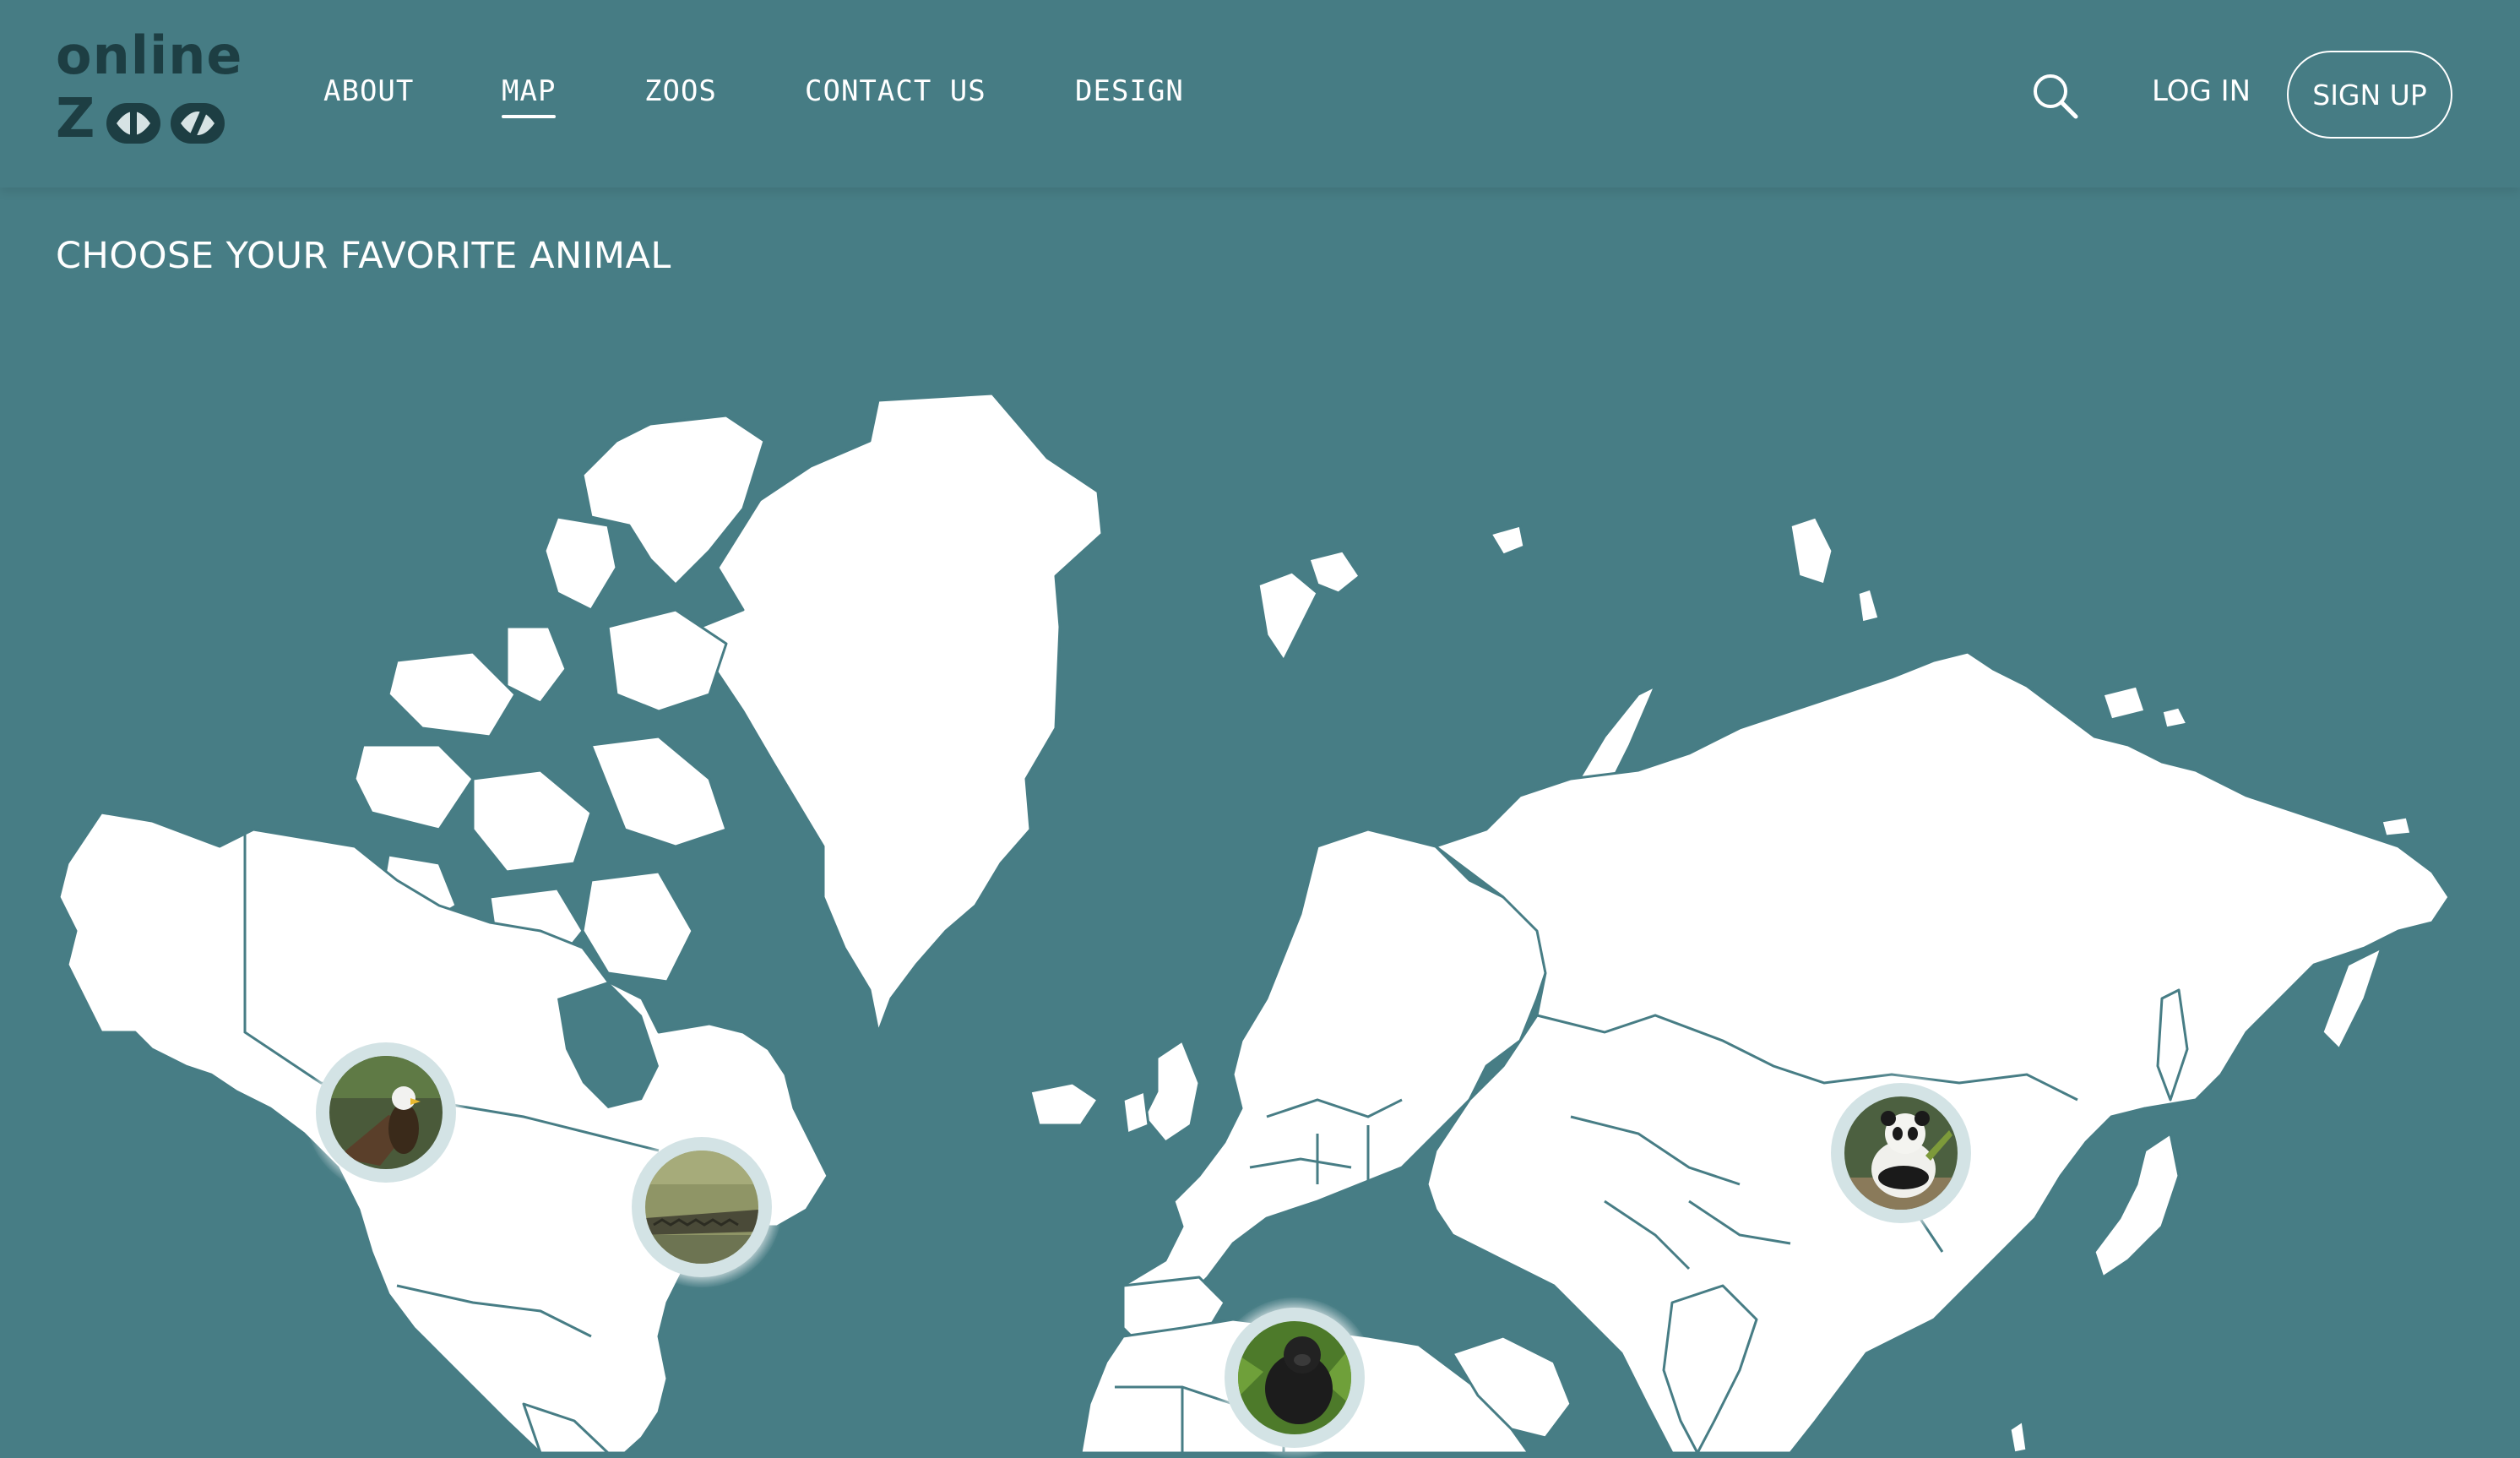 This screenshot has height=1458, width=2520. Describe the element at coordinates (1288, 616) in the screenshot. I see `svalbard` at that location.